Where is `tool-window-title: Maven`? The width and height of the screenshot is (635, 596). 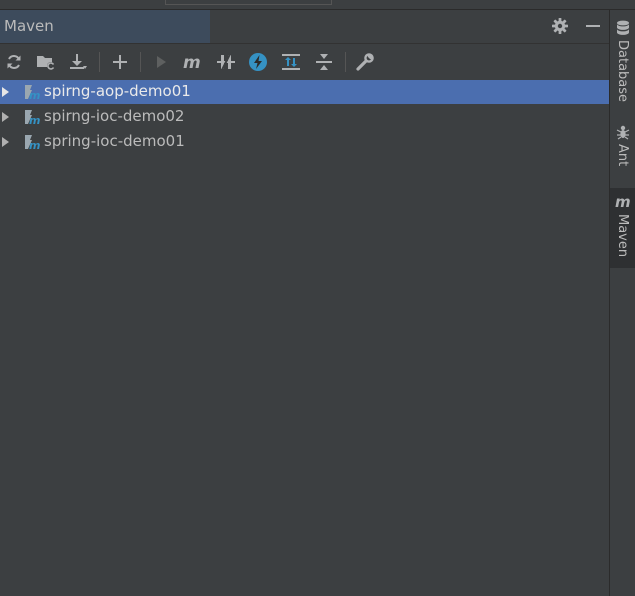
tool-window-title: Maven is located at coordinates (29, 26).